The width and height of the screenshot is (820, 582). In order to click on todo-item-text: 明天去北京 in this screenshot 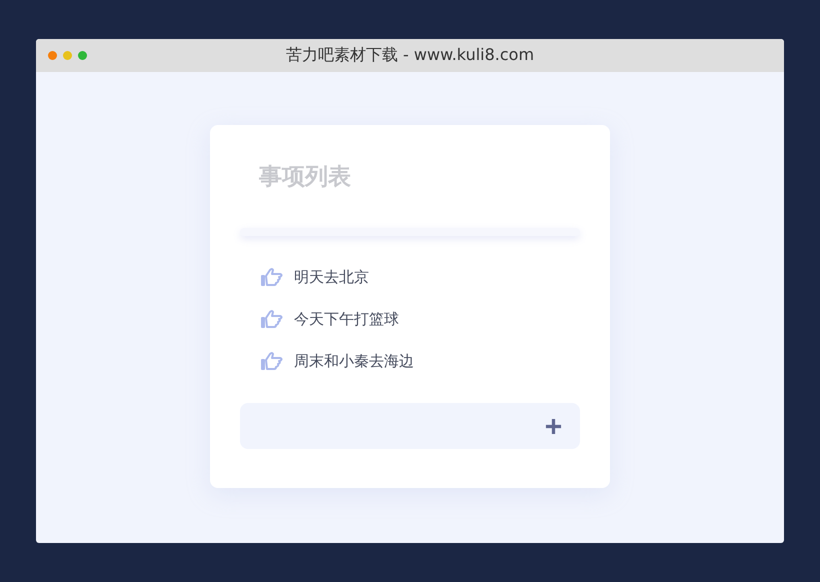, I will do `click(331, 277)`.